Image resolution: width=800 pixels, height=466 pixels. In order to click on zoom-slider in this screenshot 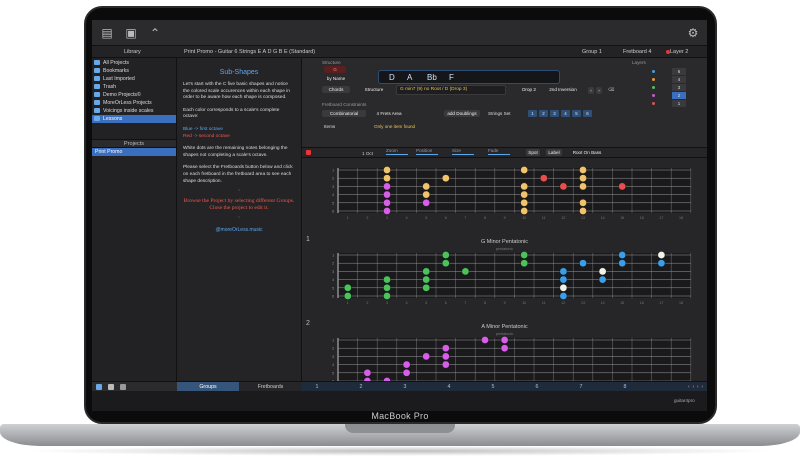, I will do `click(397, 154)`.